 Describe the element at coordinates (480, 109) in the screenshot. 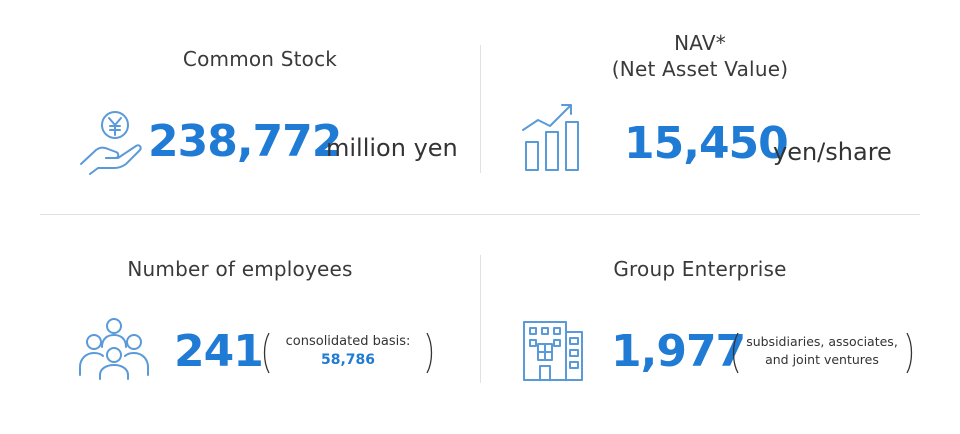

I see `vertical-divider-top` at that location.